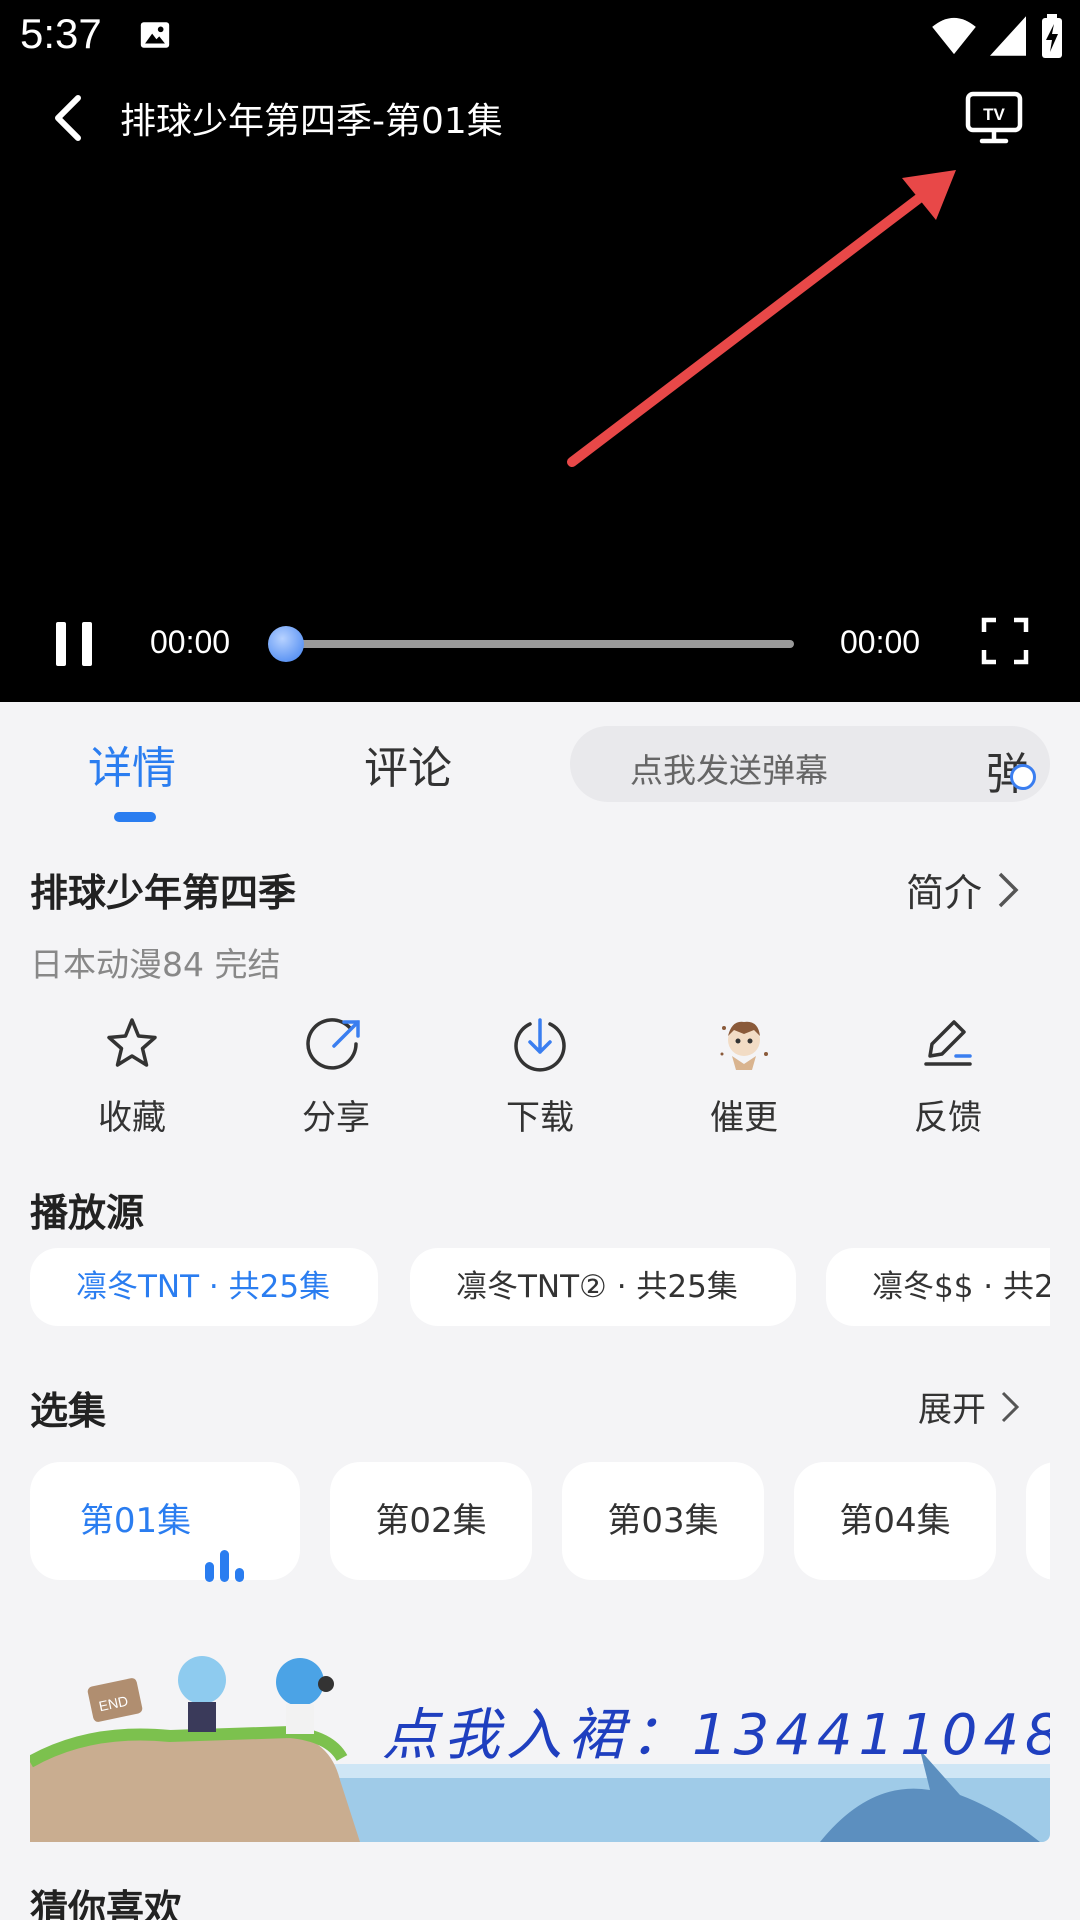  I want to click on expand-label: 展开, so click(952, 1410).